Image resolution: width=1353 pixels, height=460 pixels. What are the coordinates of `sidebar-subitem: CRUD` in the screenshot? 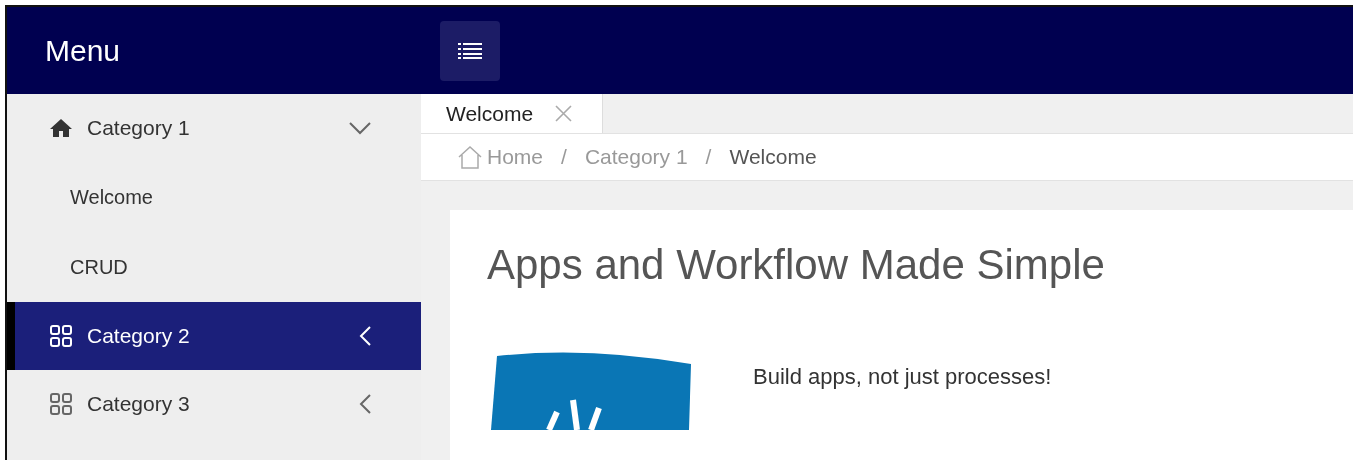 It's located at (214, 267).